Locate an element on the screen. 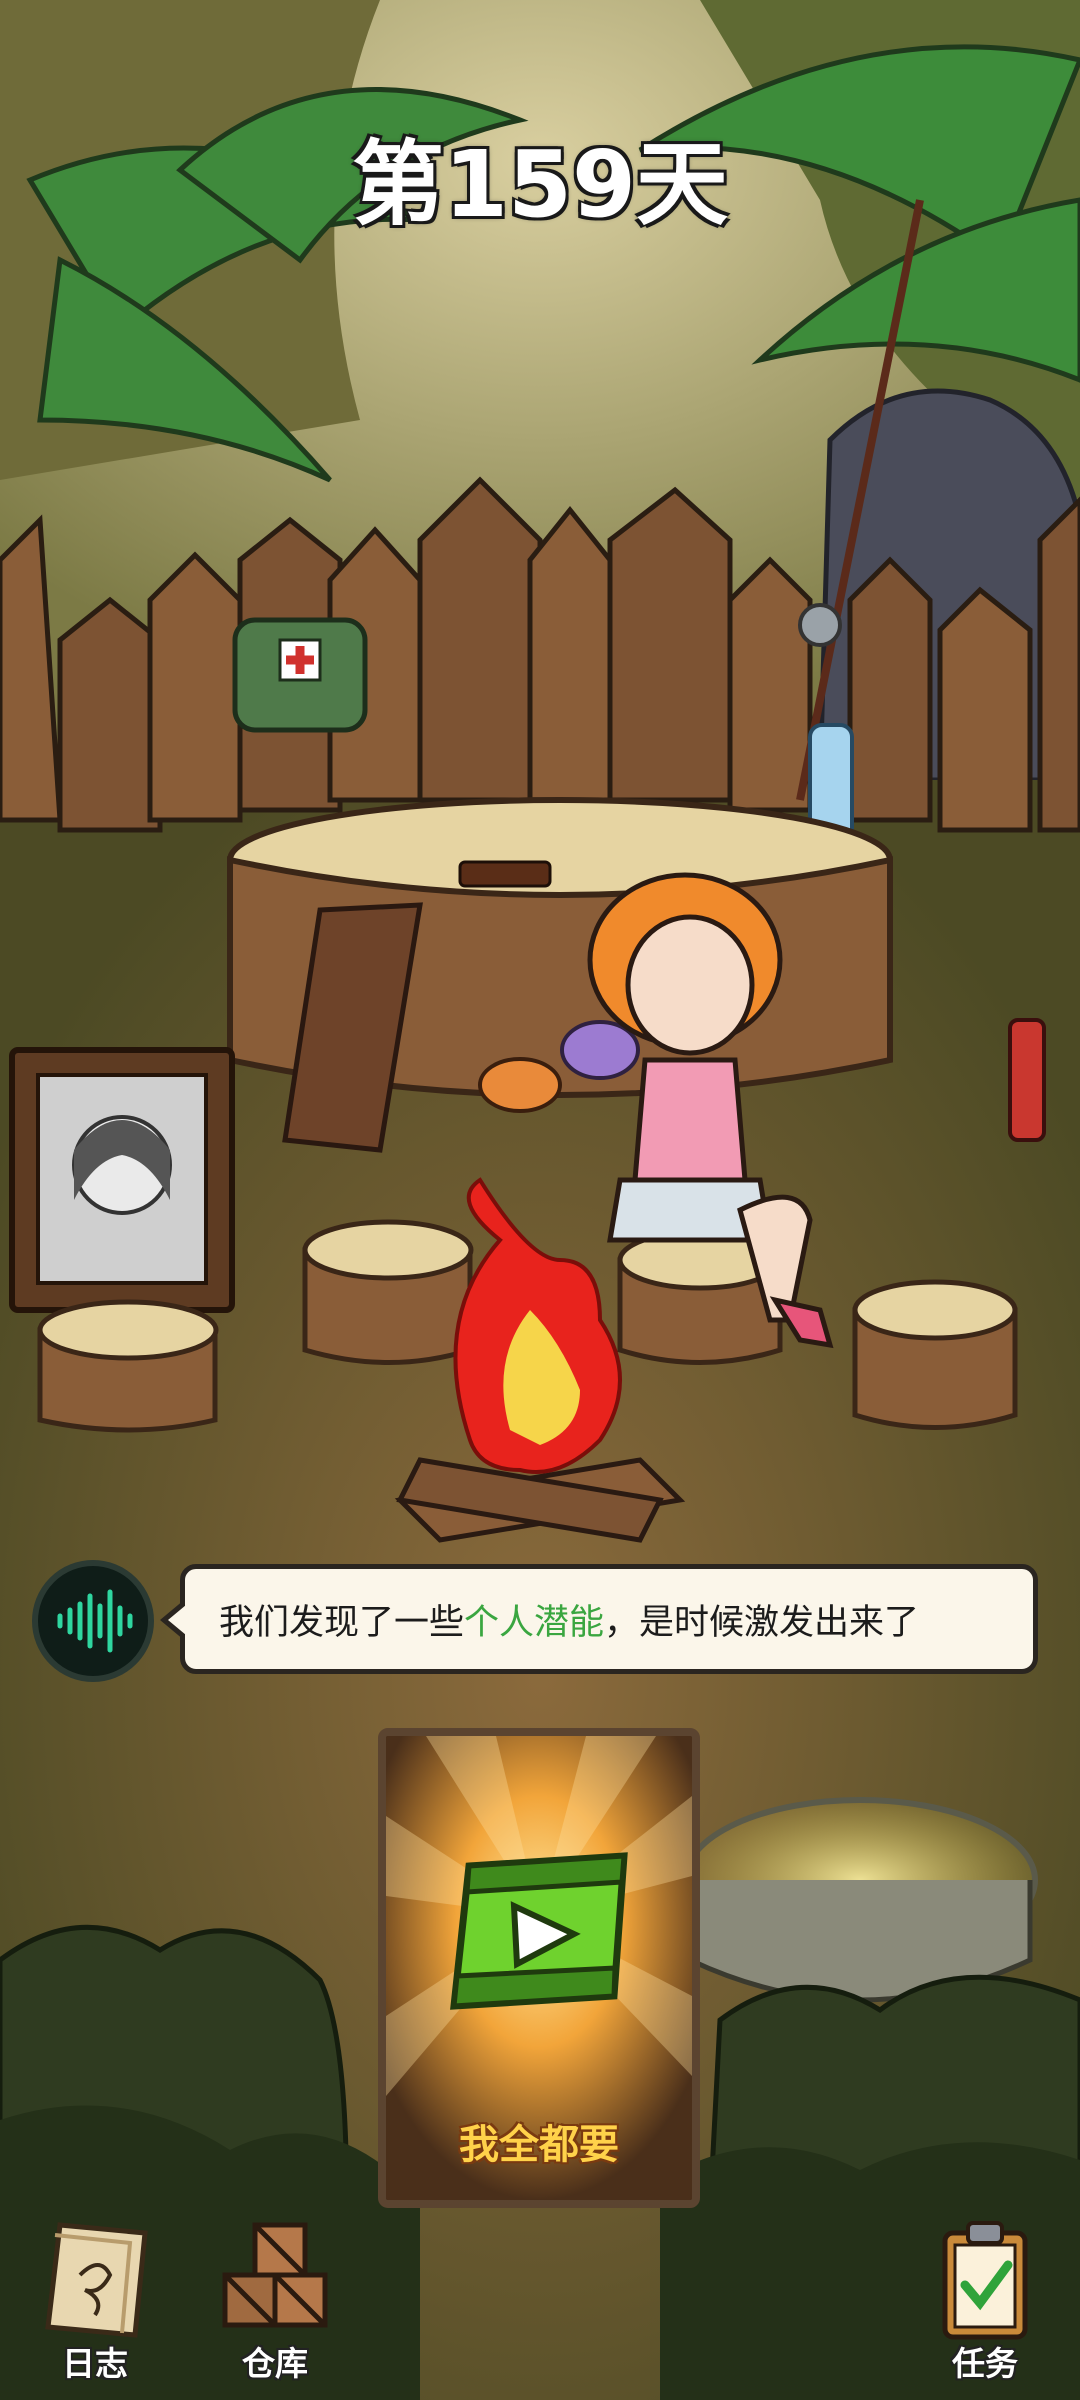 The height and width of the screenshot is (2400, 1080). dialog-text-after: ，是时候激发出来了 is located at coordinates (762, 1622).